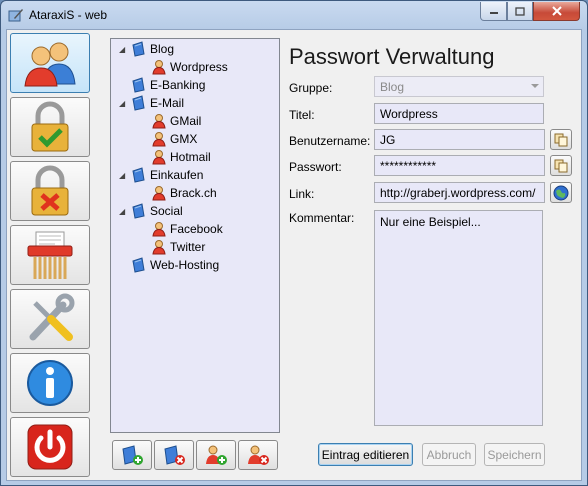 The image size is (588, 486). I want to click on title-field: Wordpress, so click(459, 113).